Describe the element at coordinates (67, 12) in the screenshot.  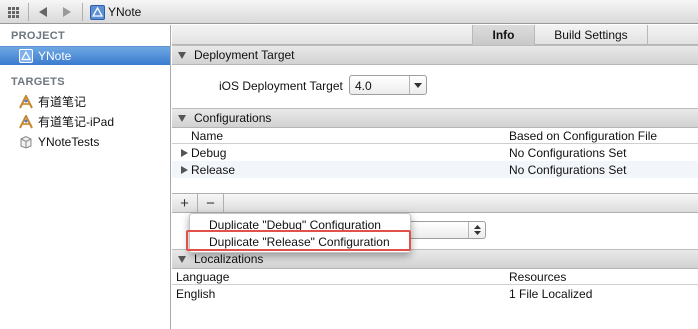
I see `forward-arrow-icon` at that location.